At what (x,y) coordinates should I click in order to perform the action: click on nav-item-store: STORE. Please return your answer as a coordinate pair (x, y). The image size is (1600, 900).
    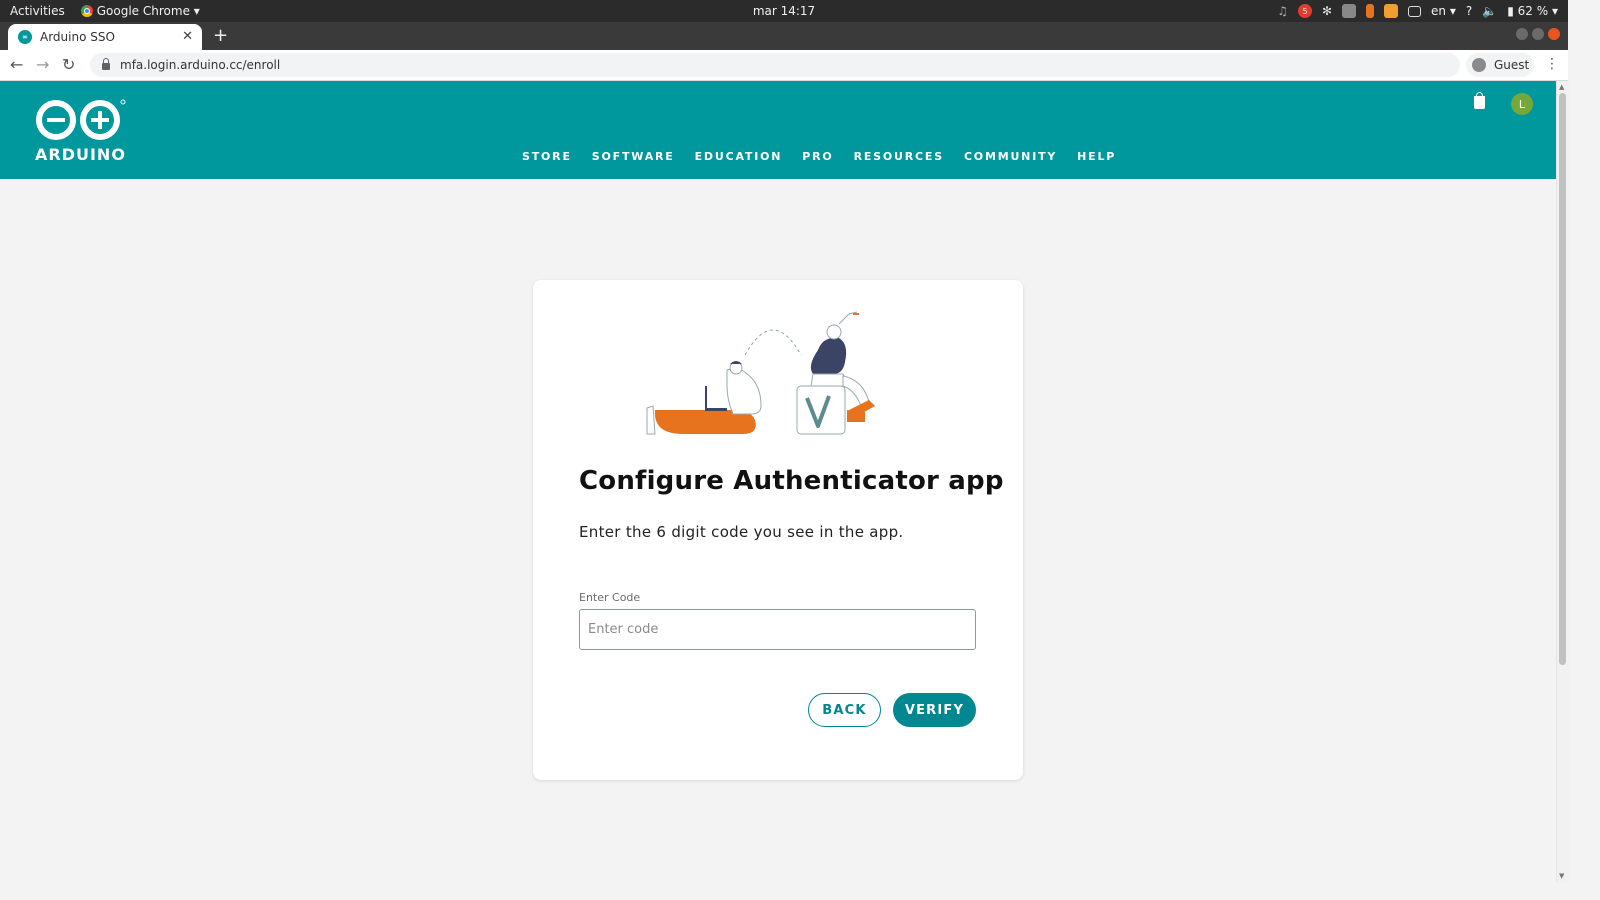
    Looking at the image, I should click on (547, 156).